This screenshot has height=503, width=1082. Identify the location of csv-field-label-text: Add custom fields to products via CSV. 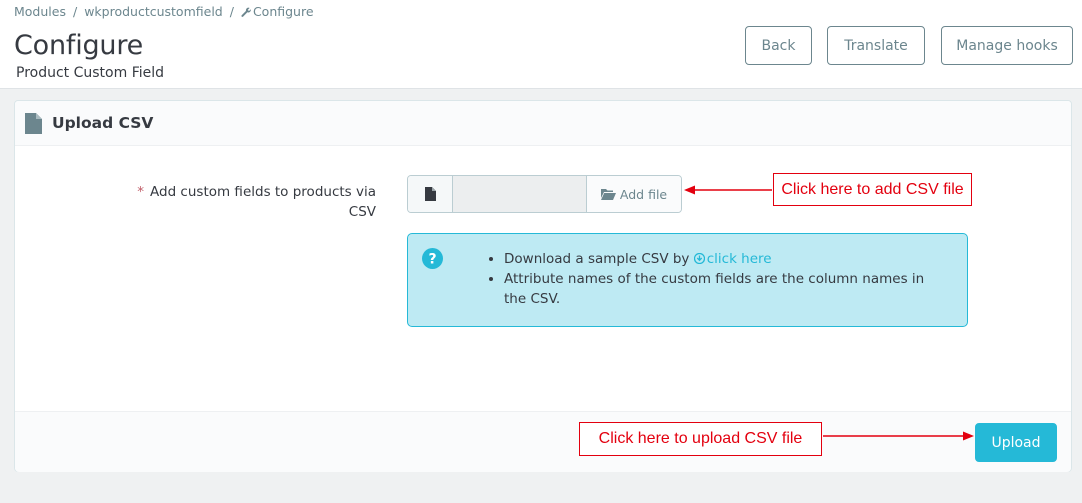
(263, 202).